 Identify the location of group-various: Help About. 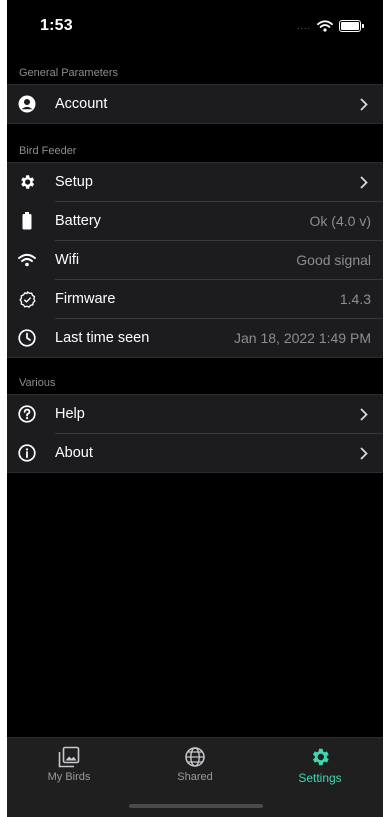
(195, 433).